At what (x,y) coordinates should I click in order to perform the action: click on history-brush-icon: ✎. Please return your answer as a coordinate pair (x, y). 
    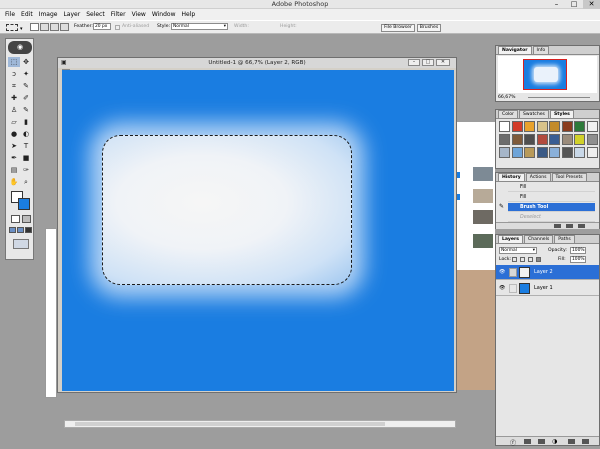
    Looking at the image, I should click on (26, 110).